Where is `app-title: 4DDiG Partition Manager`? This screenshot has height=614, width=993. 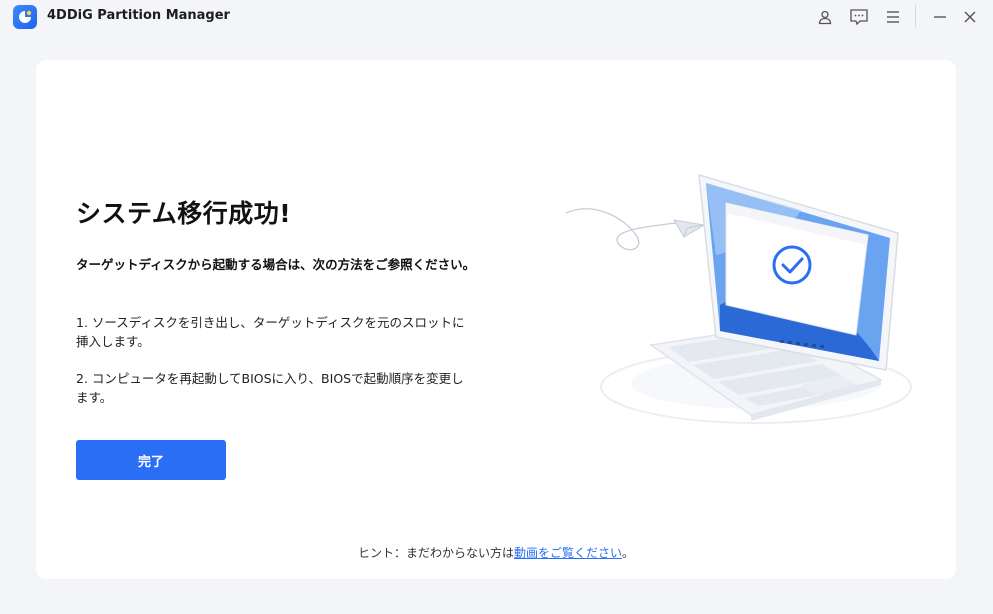 app-title: 4DDiG Partition Manager is located at coordinates (138, 15).